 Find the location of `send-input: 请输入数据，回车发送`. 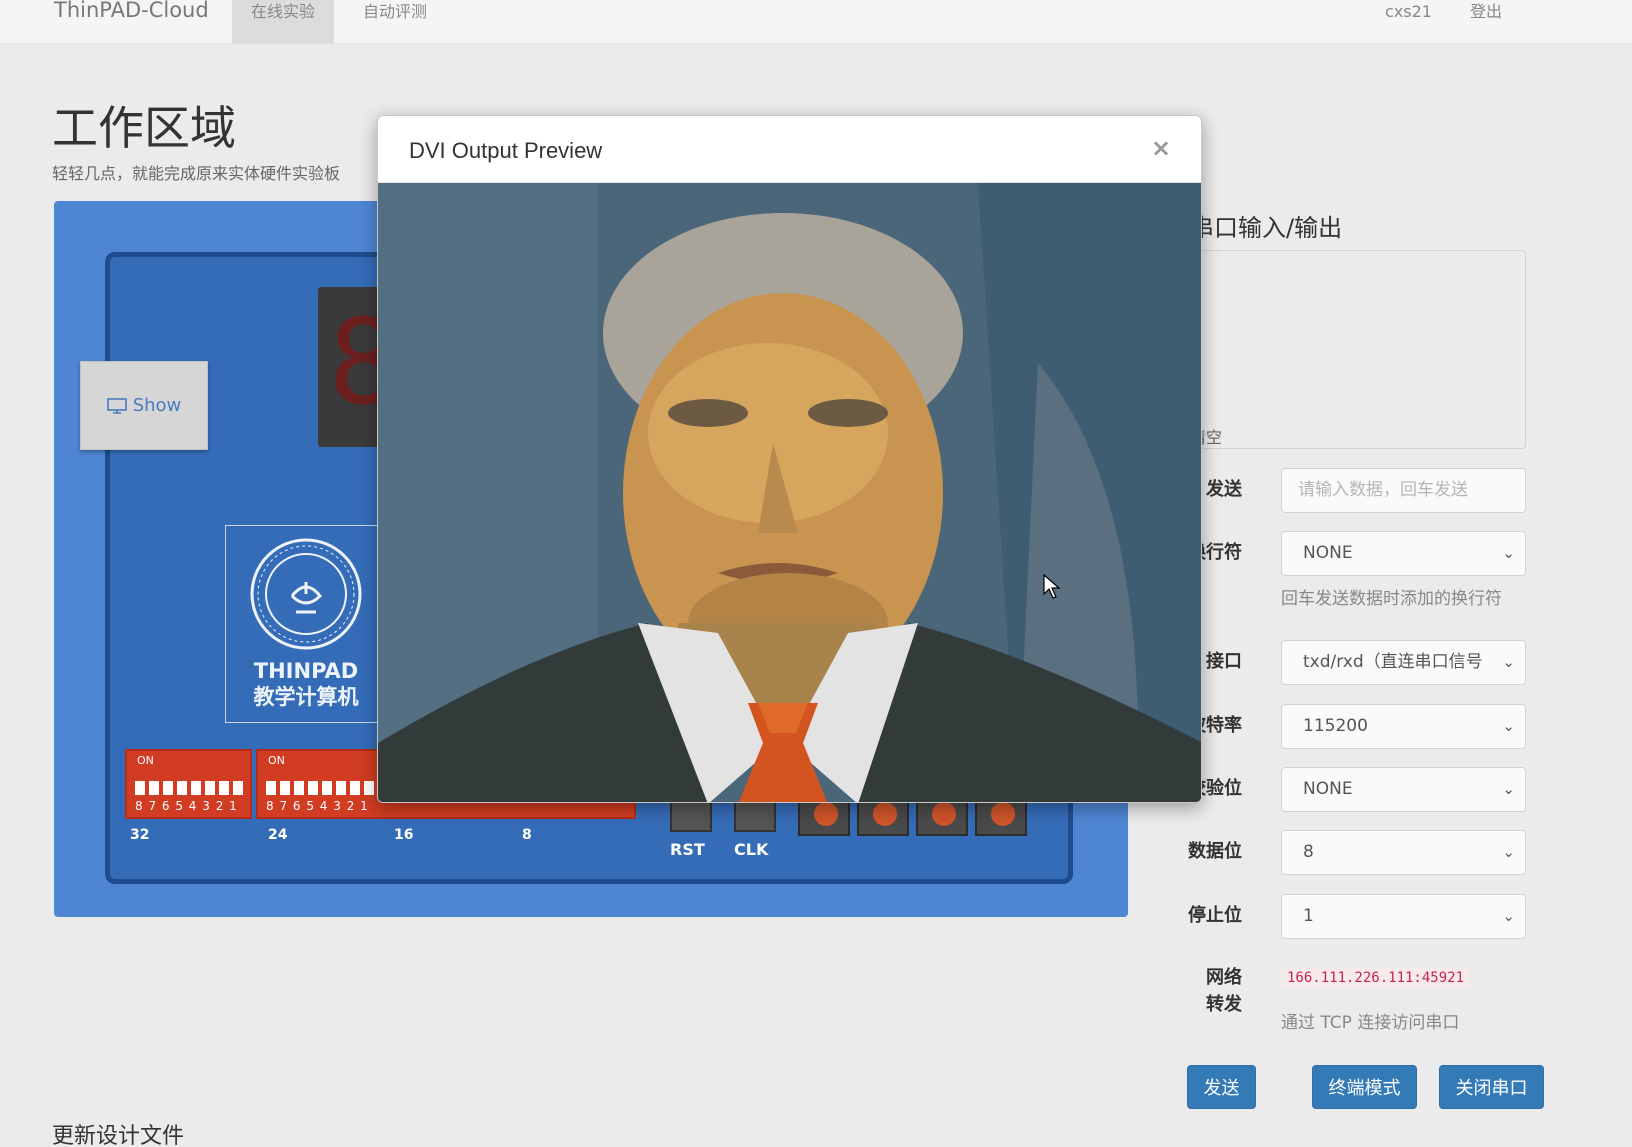

send-input: 请输入数据，回车发送 is located at coordinates (1403, 490).